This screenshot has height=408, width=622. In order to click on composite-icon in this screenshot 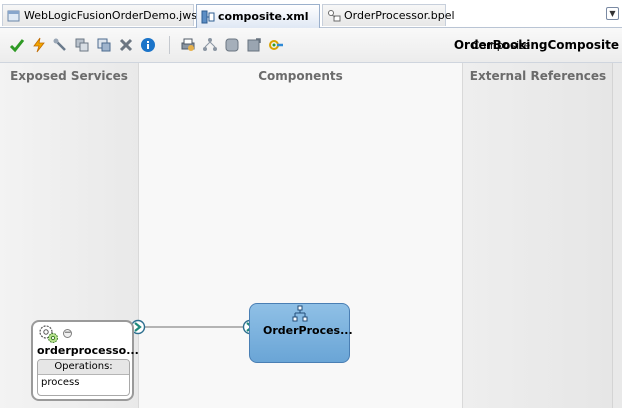, I will do `click(208, 17)`.